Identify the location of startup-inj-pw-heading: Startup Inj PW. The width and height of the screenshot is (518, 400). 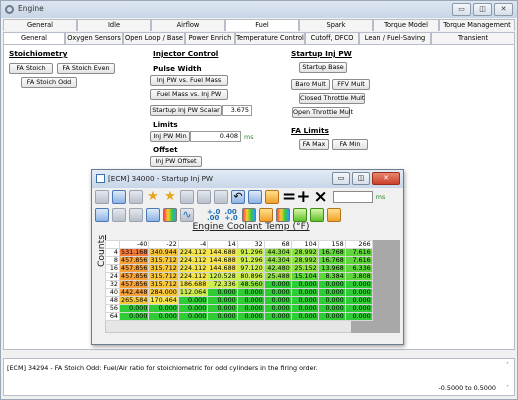
(321, 53).